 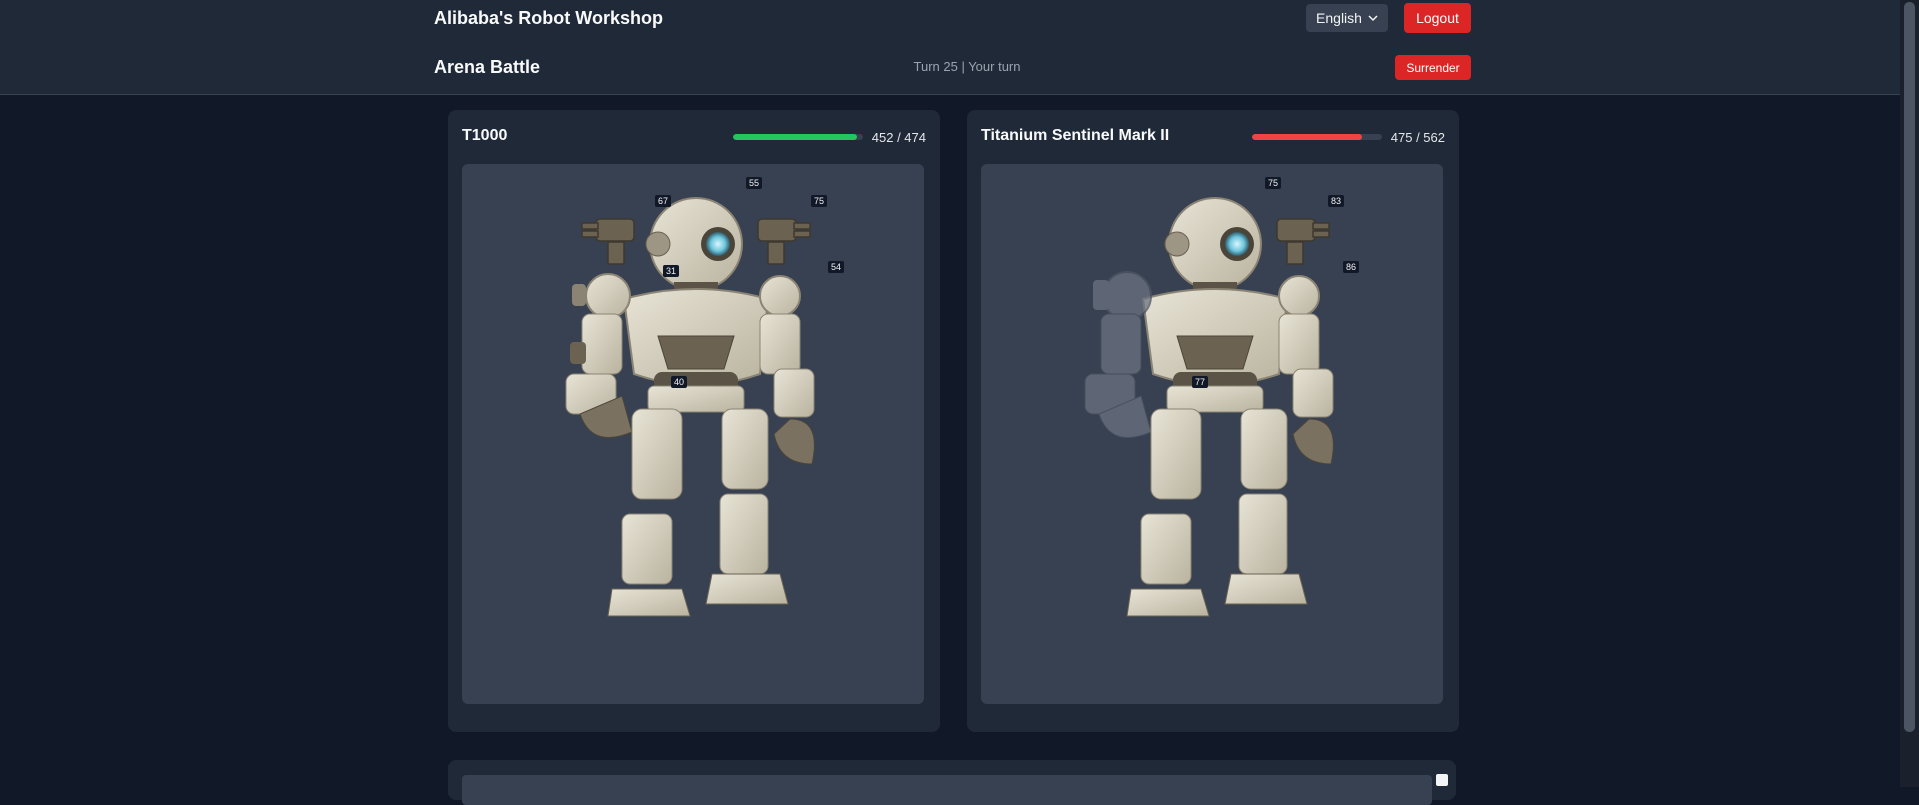 I want to click on health-text: 452 / 474, so click(x=898, y=137).